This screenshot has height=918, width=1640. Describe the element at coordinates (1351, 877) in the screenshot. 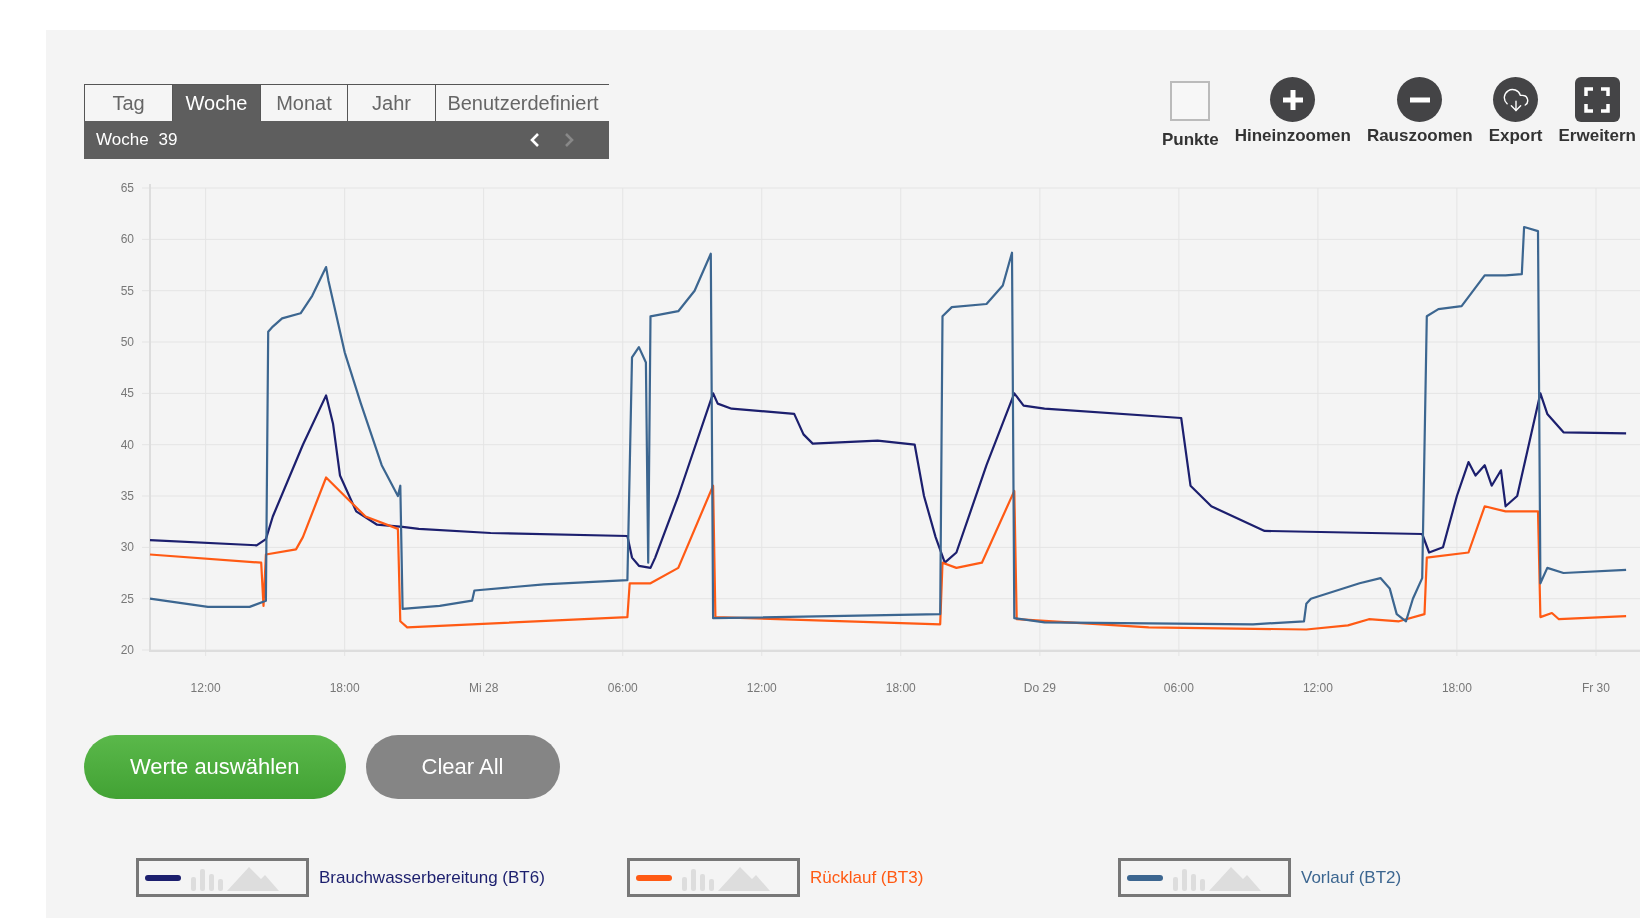

I see `series-label: Vorlauf (BT2)` at that location.